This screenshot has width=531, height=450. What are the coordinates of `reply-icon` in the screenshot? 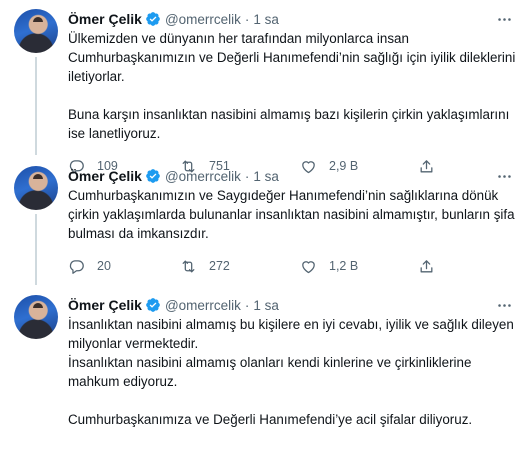 It's located at (76, 266).